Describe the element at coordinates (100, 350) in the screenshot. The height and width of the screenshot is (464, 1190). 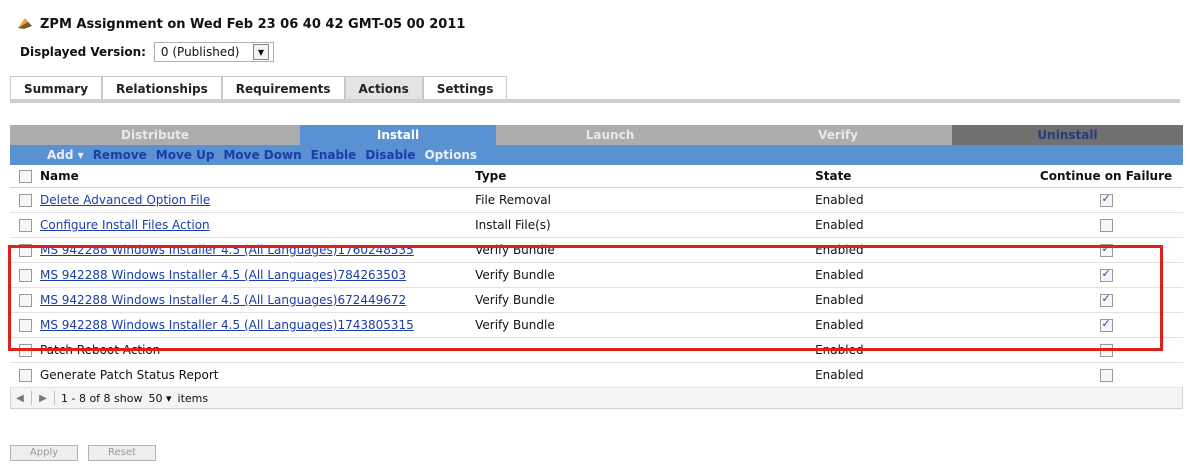
I see `action-name: Patch Reboot Action` at that location.